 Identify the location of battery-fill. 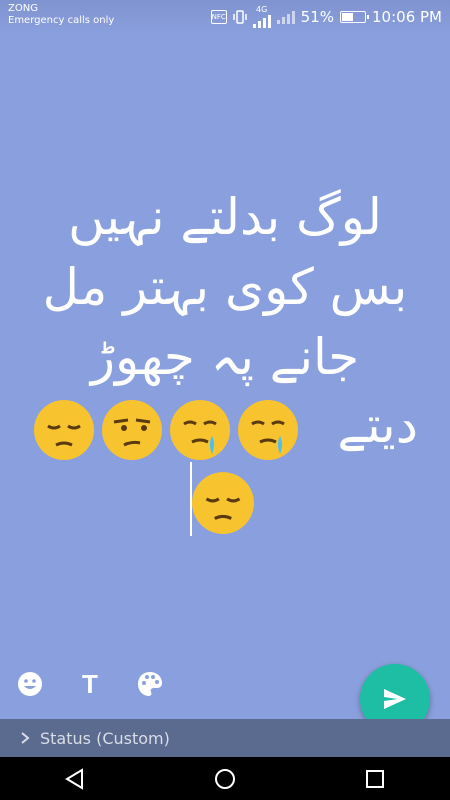
(347, 17).